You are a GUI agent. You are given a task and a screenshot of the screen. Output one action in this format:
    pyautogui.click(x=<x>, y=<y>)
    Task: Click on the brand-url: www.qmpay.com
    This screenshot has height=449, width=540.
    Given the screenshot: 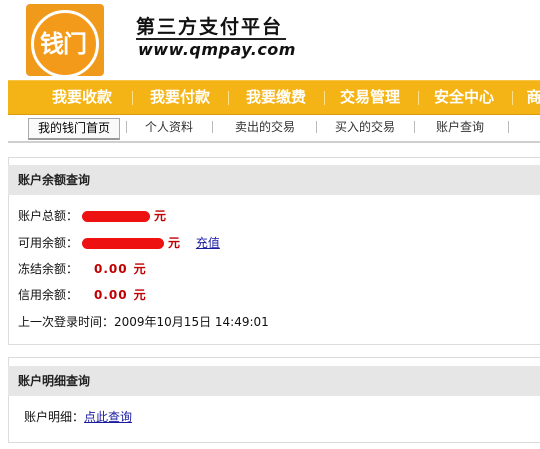 What is the action you would take?
    pyautogui.click(x=217, y=49)
    